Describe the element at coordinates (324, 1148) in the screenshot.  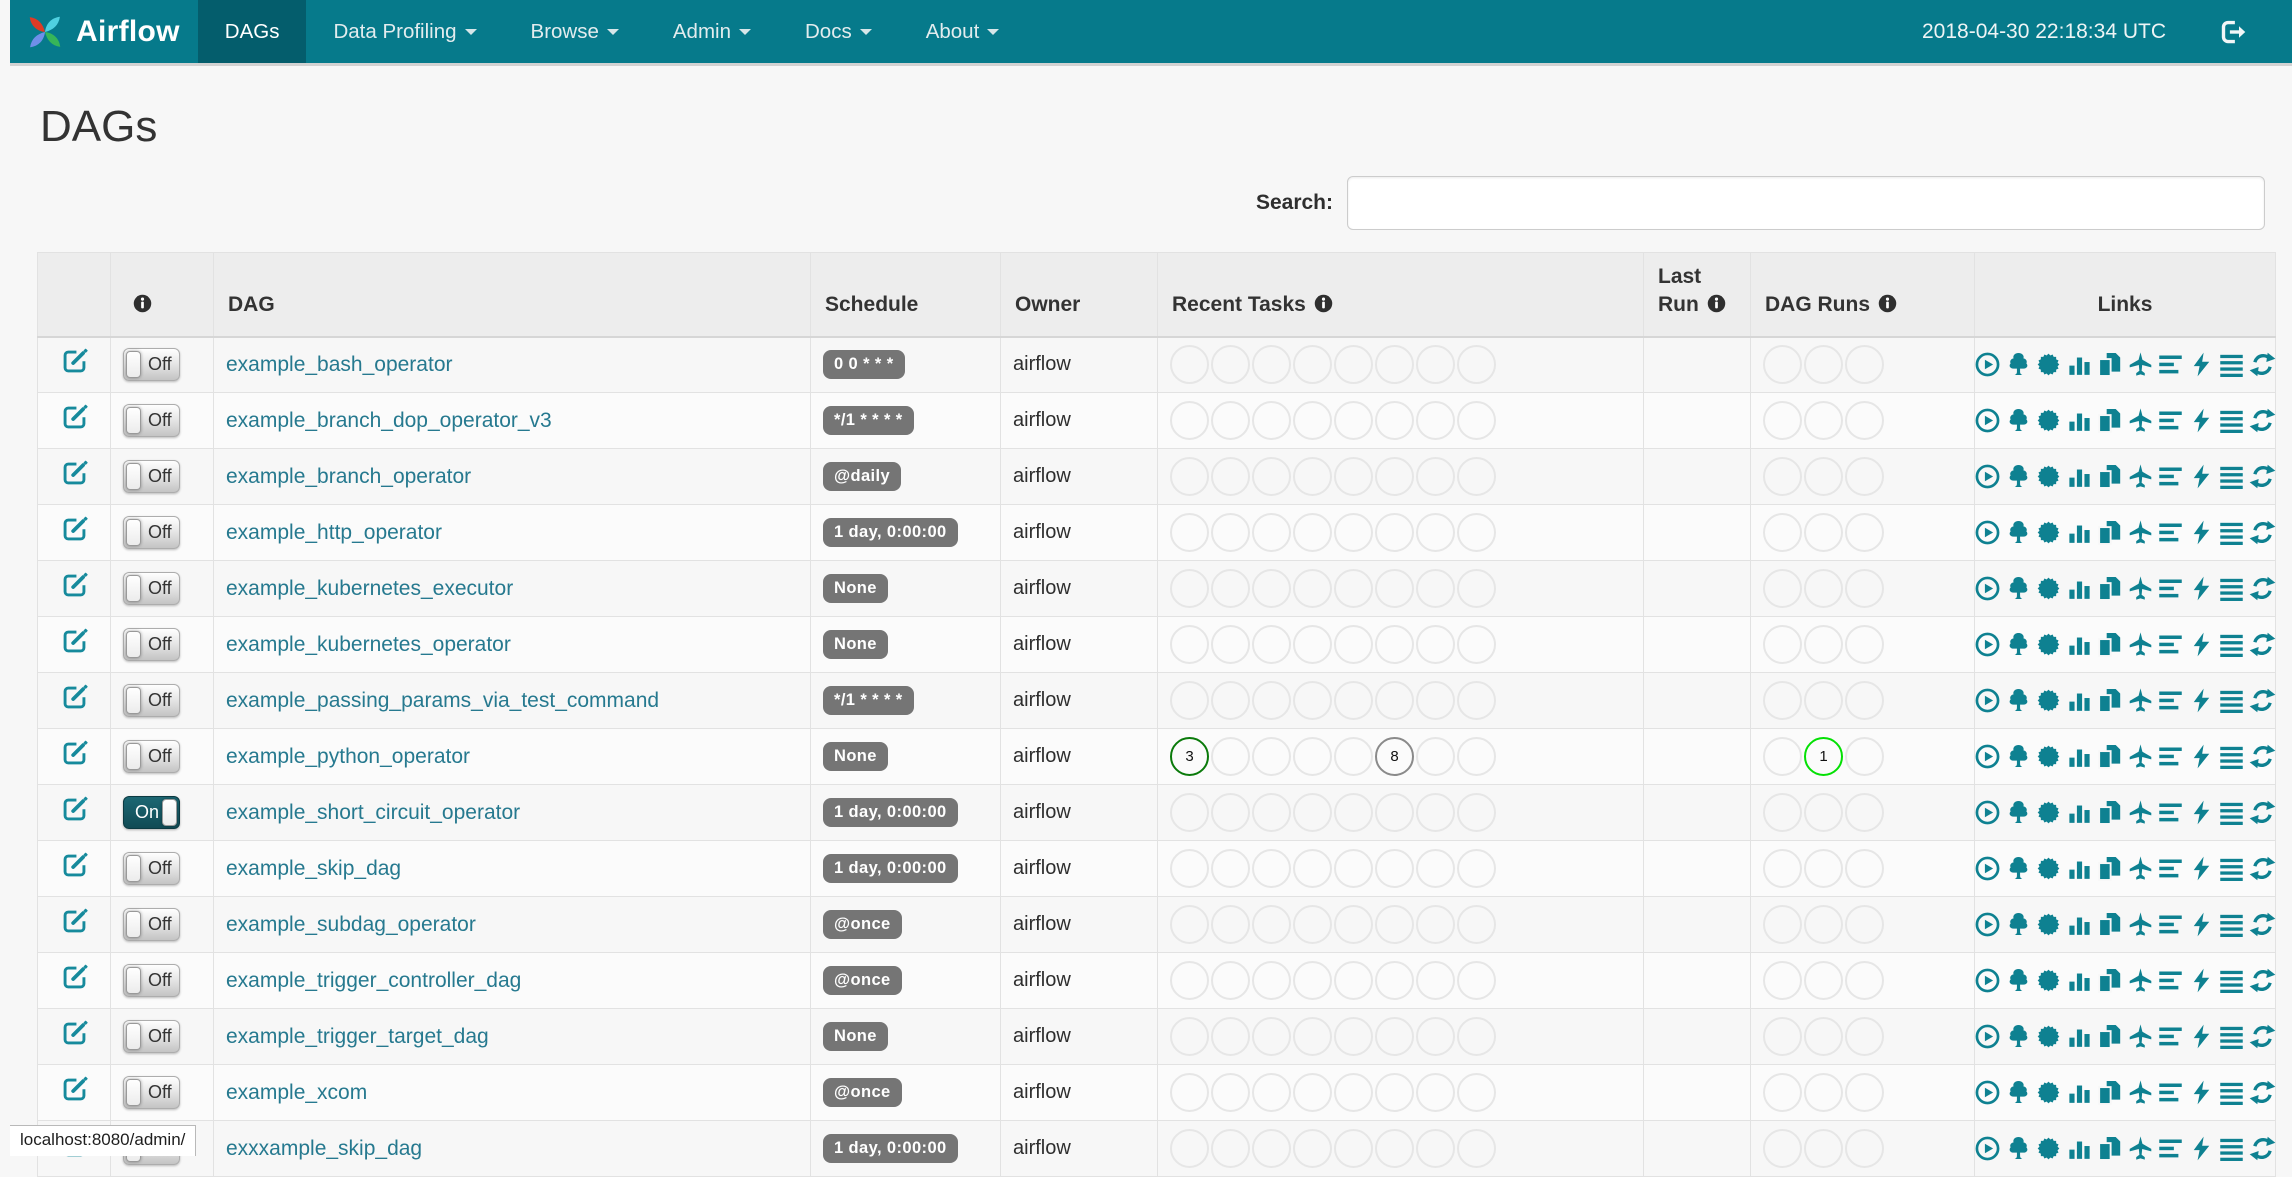
I see `dag-link: exxxample_skip_dag` at that location.